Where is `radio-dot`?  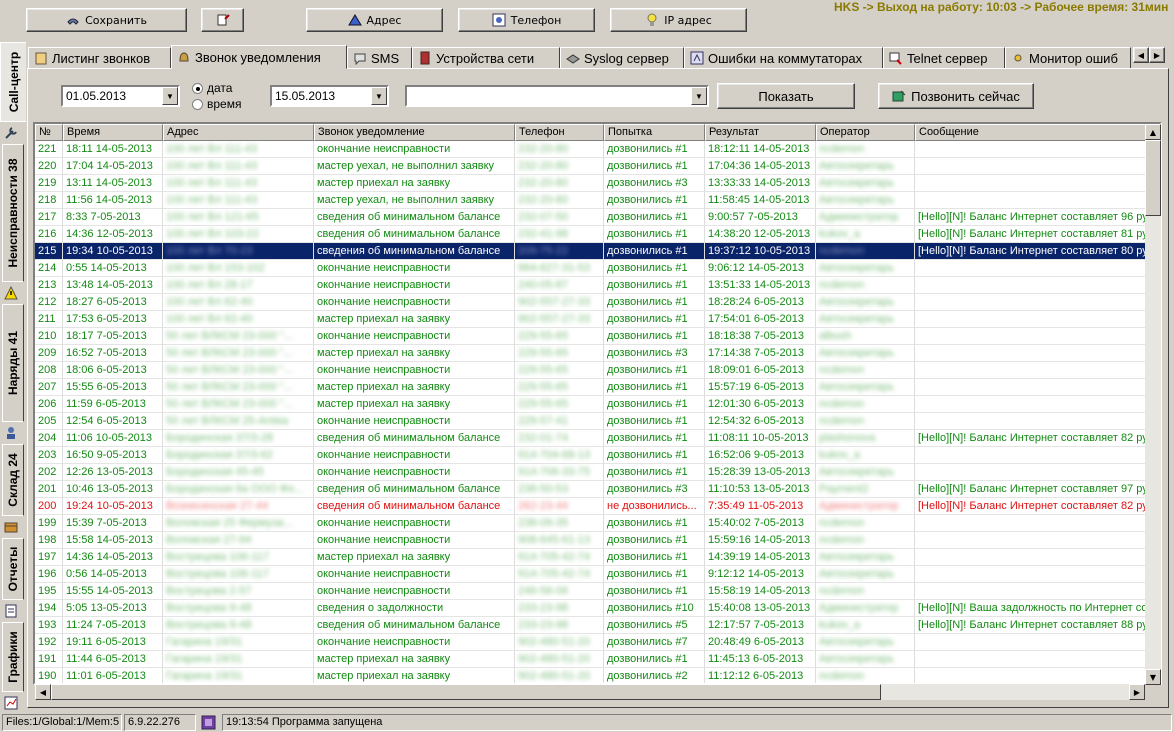 radio-dot is located at coordinates (197, 88).